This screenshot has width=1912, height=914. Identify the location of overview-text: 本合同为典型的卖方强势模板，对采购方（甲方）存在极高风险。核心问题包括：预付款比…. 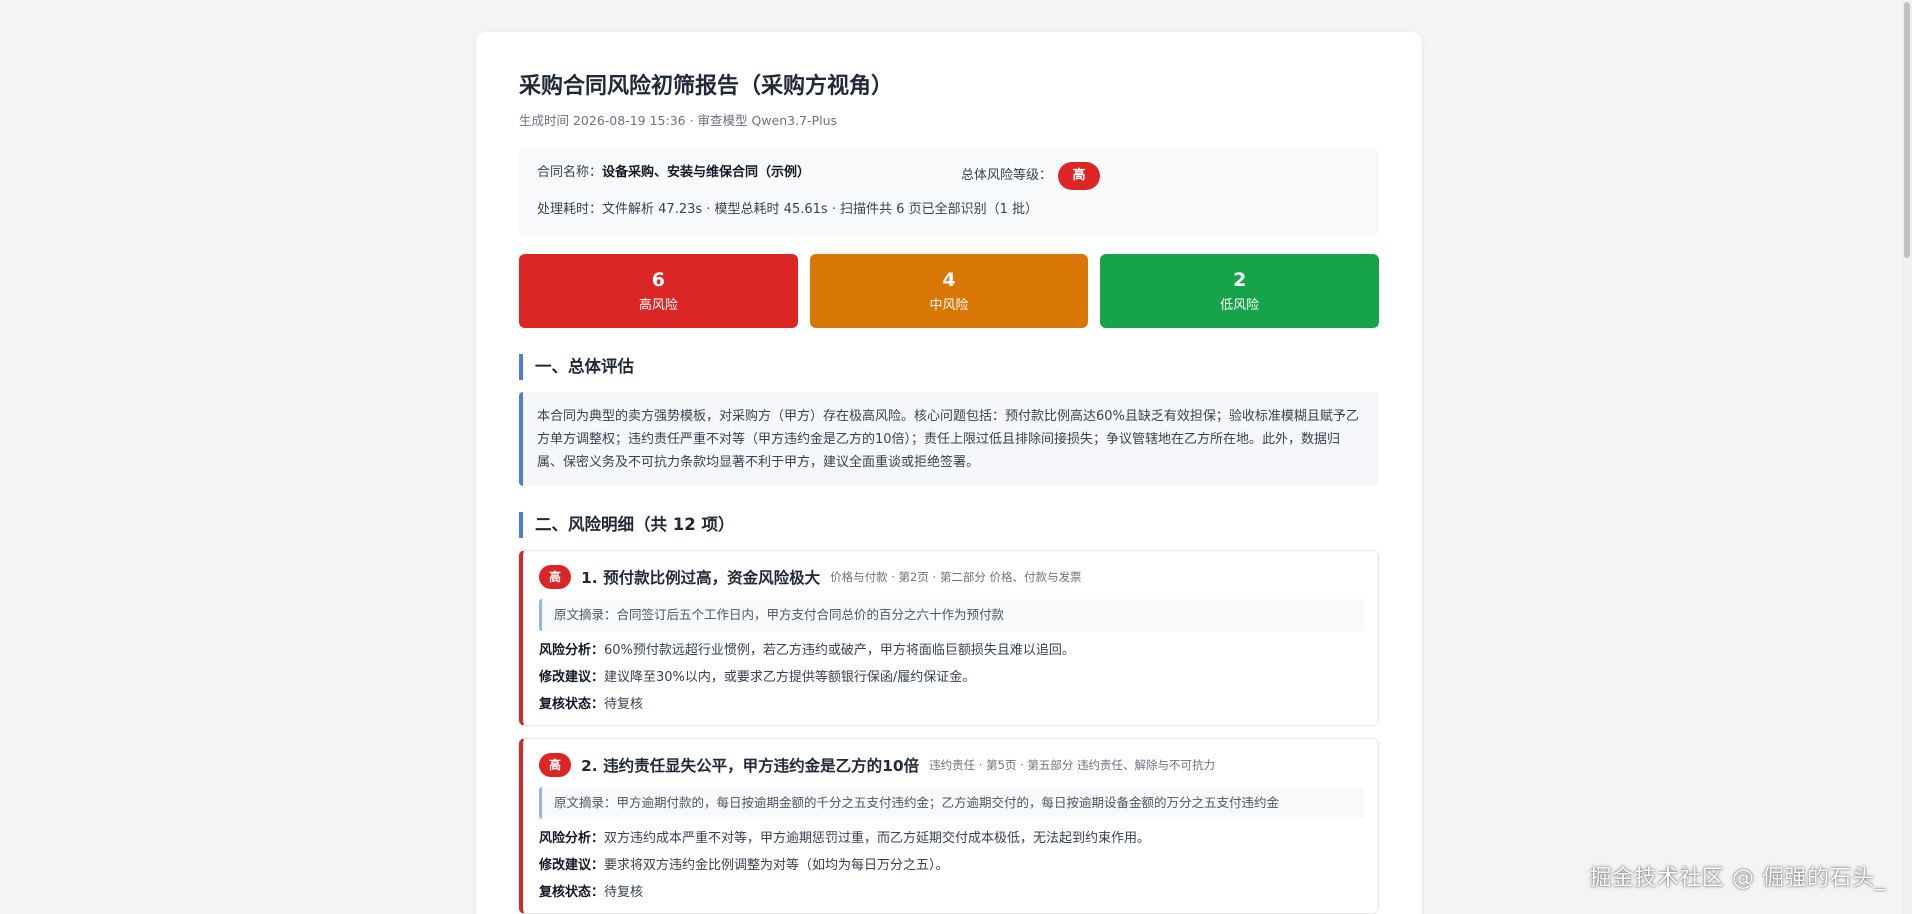
(949, 439).